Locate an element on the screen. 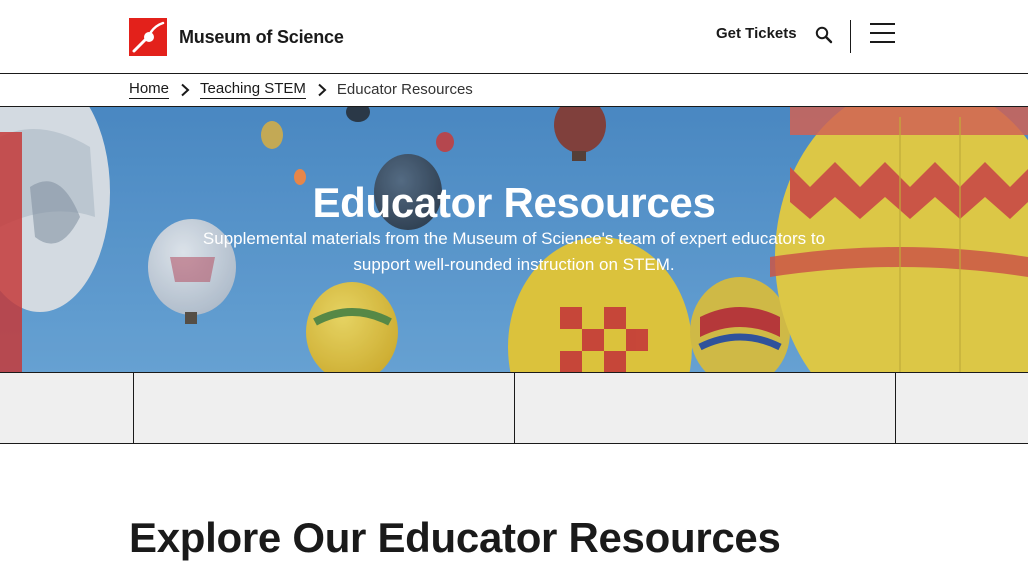 This screenshot has height=578, width=1028. museum-logo-icon is located at coordinates (148, 37).